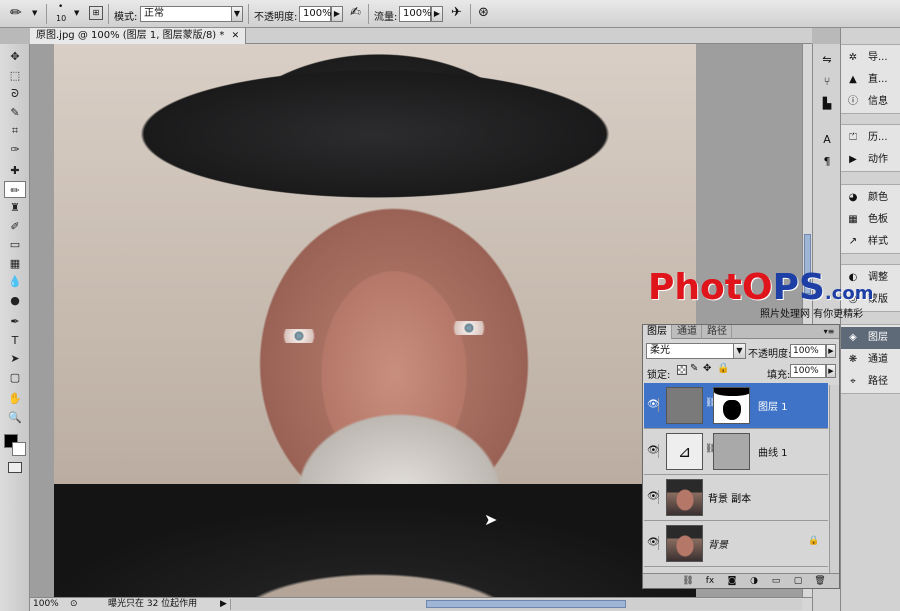 This screenshot has height=611, width=900. Describe the element at coordinates (717, 332) in the screenshot. I see `tab-paths: 路径` at that location.